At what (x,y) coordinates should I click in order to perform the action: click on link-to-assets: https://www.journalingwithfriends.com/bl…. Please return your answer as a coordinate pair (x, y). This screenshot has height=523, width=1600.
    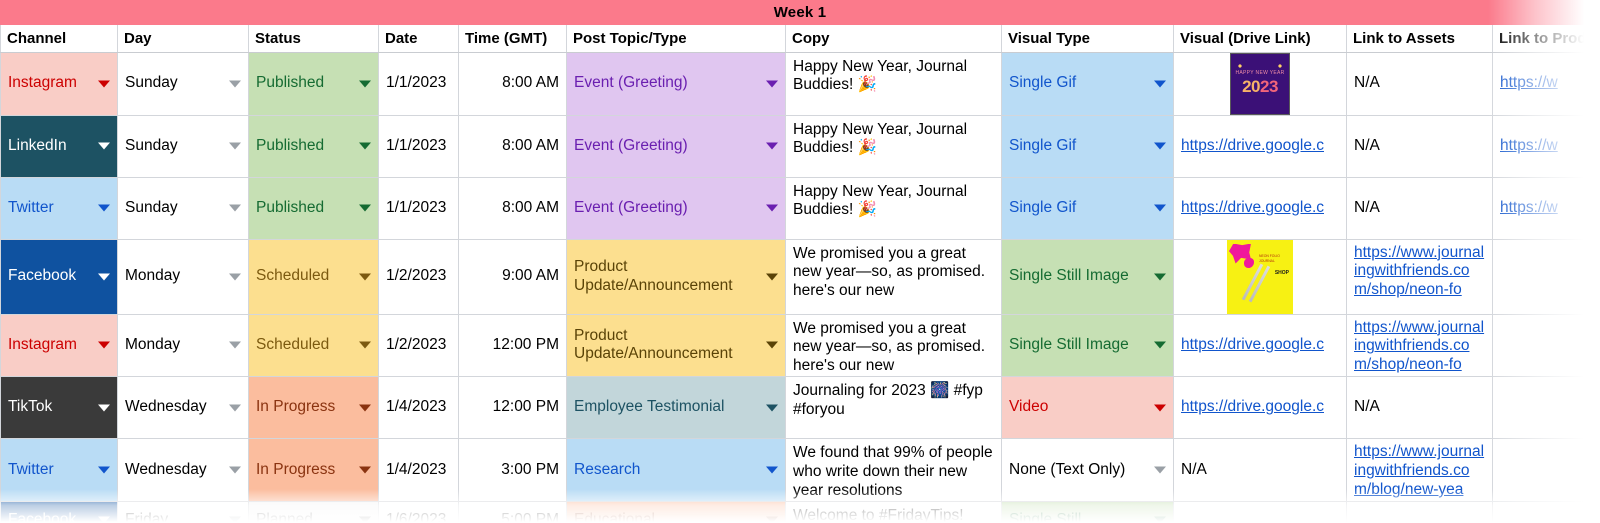
    Looking at the image, I should click on (1420, 469).